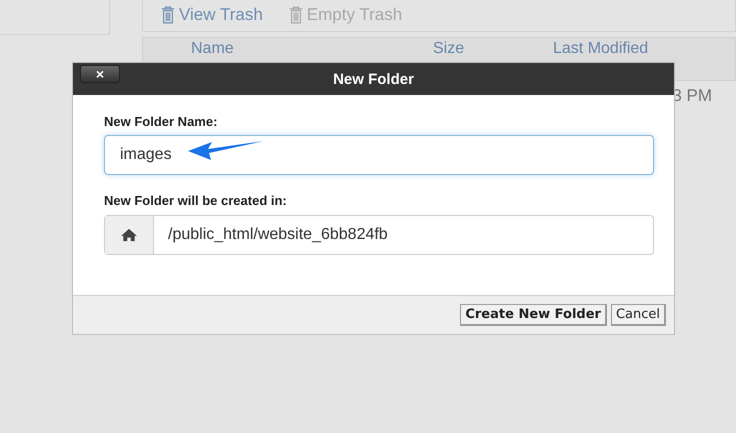  Describe the element at coordinates (379, 155) in the screenshot. I see `input-field: images` at that location.